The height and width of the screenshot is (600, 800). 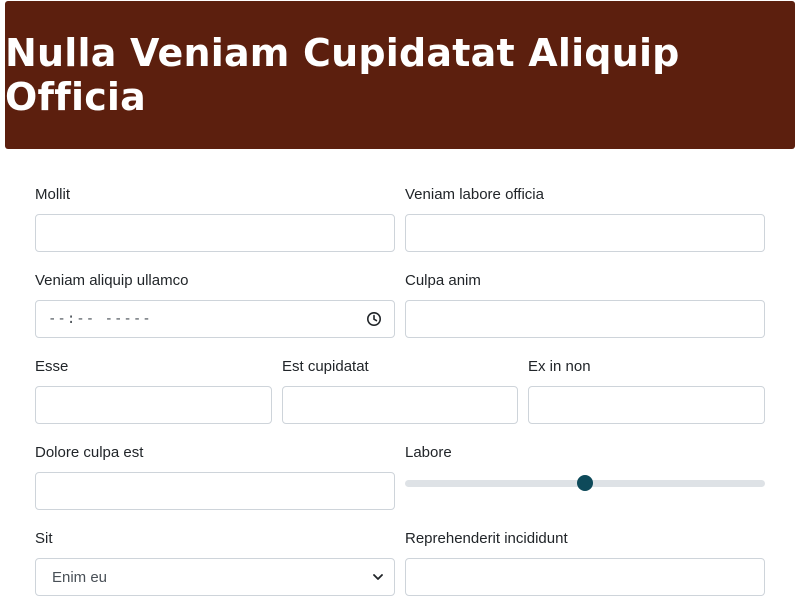 What do you see at coordinates (374, 319) in the screenshot?
I see `clock-icon` at bounding box center [374, 319].